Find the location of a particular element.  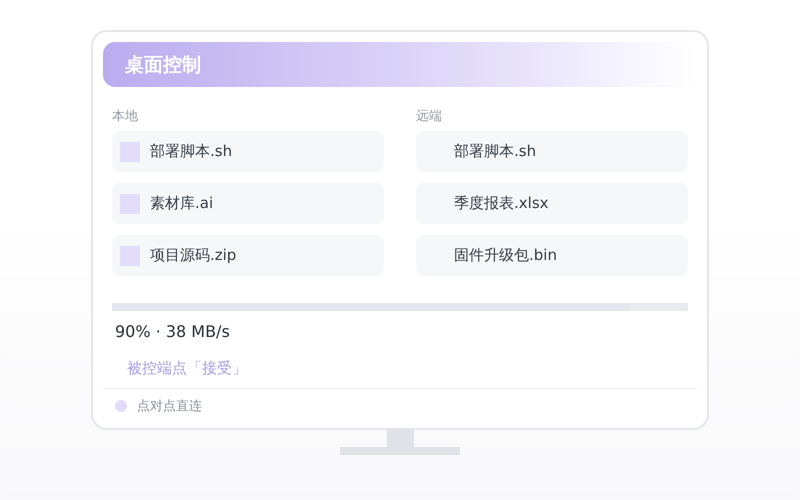

file-item: 季度报表.xlsx is located at coordinates (552, 203).